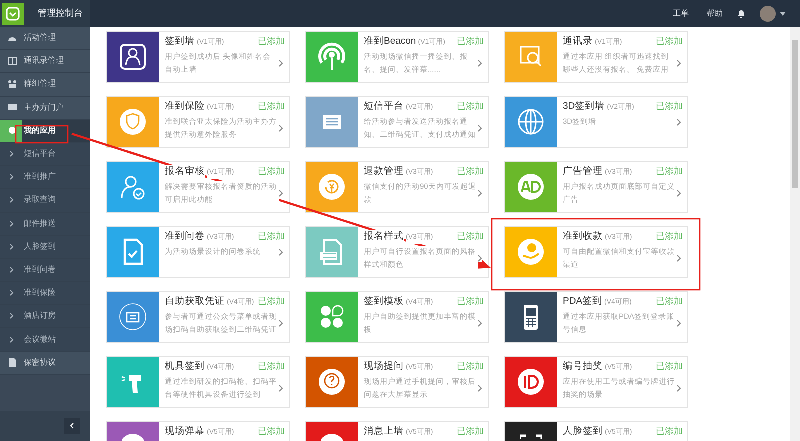  What do you see at coordinates (42, 134) in the screenshot?
I see `highlight-frame` at bounding box center [42, 134].